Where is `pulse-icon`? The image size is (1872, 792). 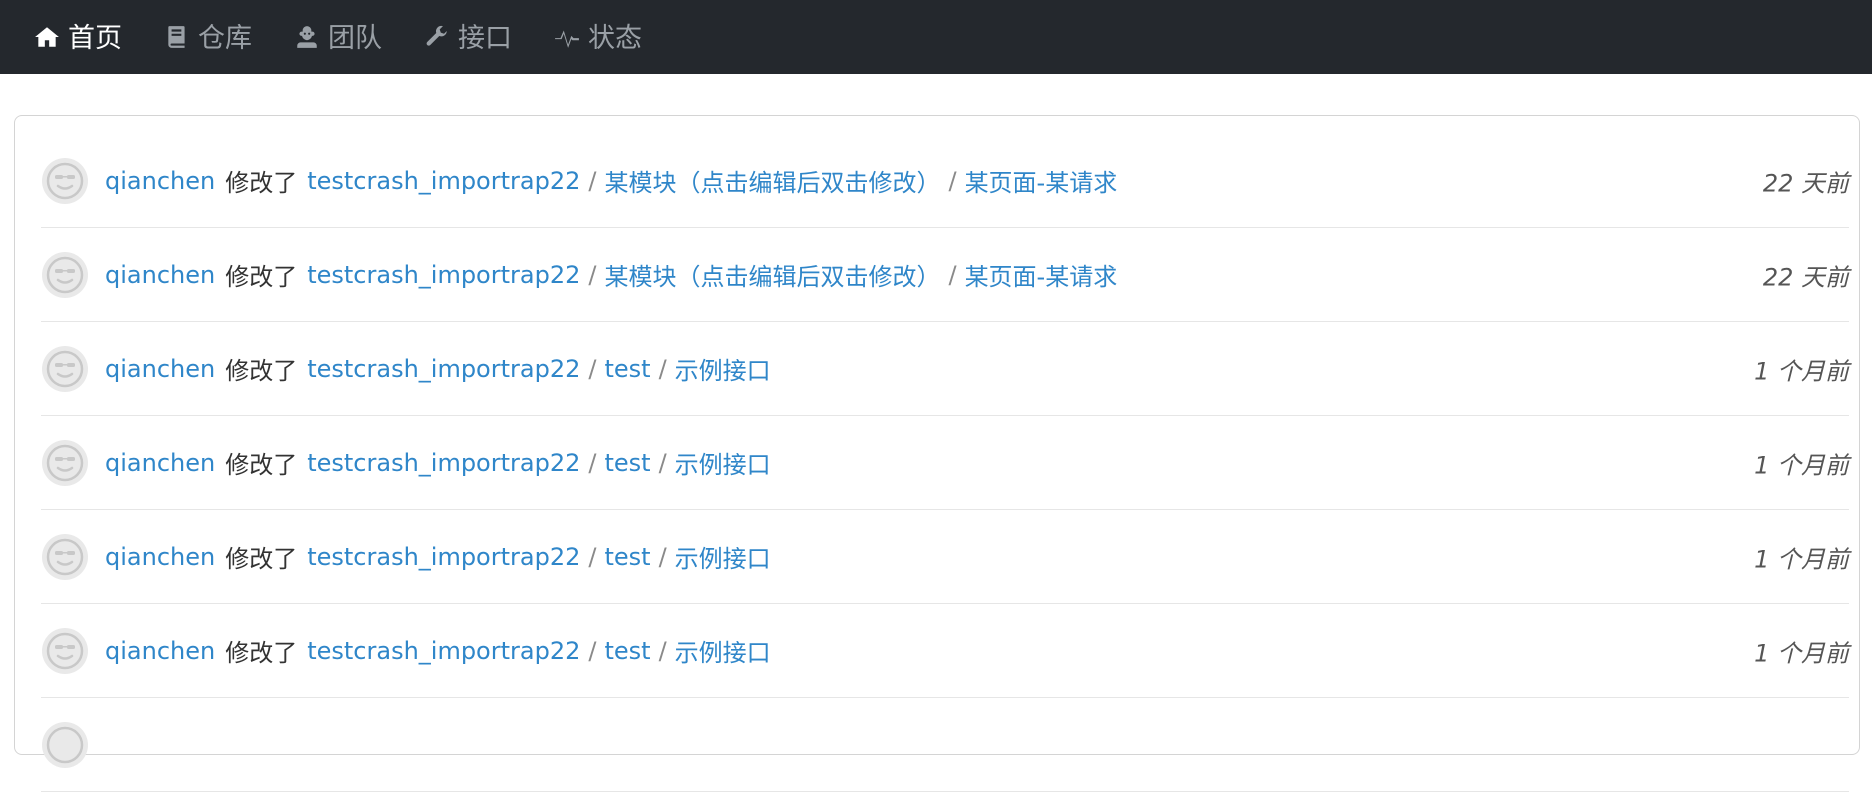 pulse-icon is located at coordinates (567, 39).